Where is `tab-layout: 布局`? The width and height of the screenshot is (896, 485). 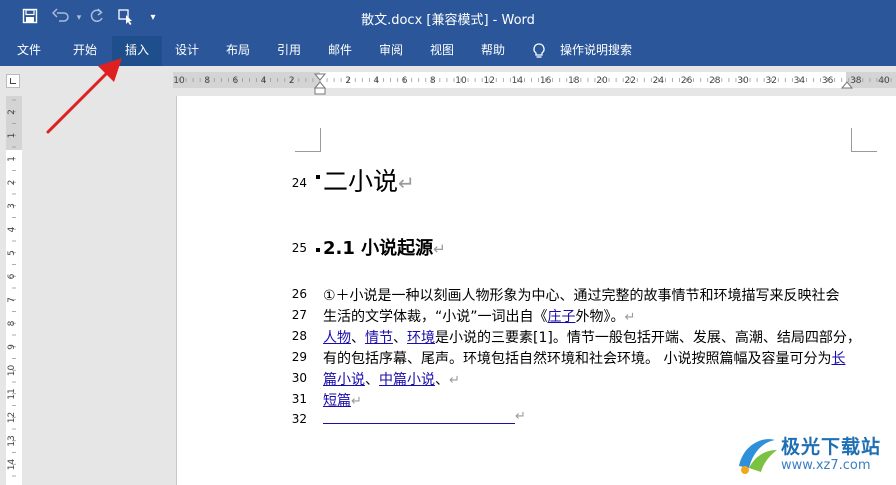 tab-layout: 布局 is located at coordinates (238, 51).